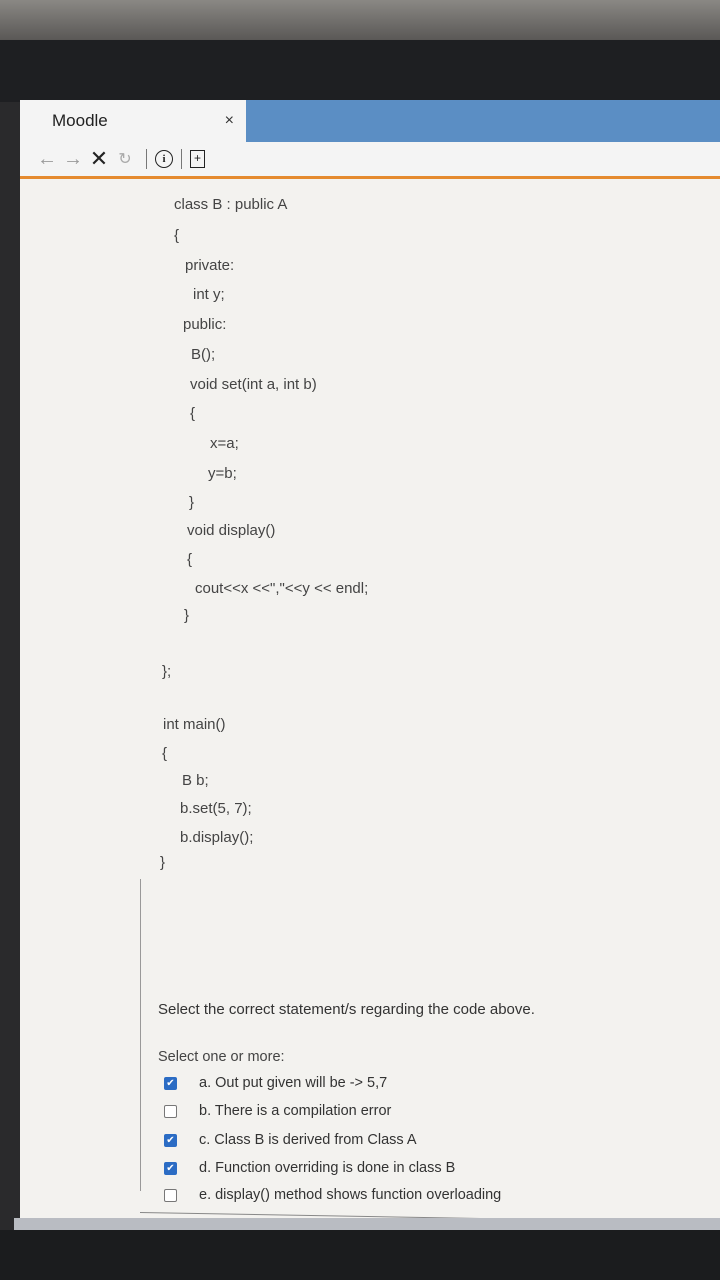 Image resolution: width=720 pixels, height=1280 pixels. What do you see at coordinates (293, 1083) in the screenshot?
I see `answer-option-label: a. Out put given will be -> 5,7` at bounding box center [293, 1083].